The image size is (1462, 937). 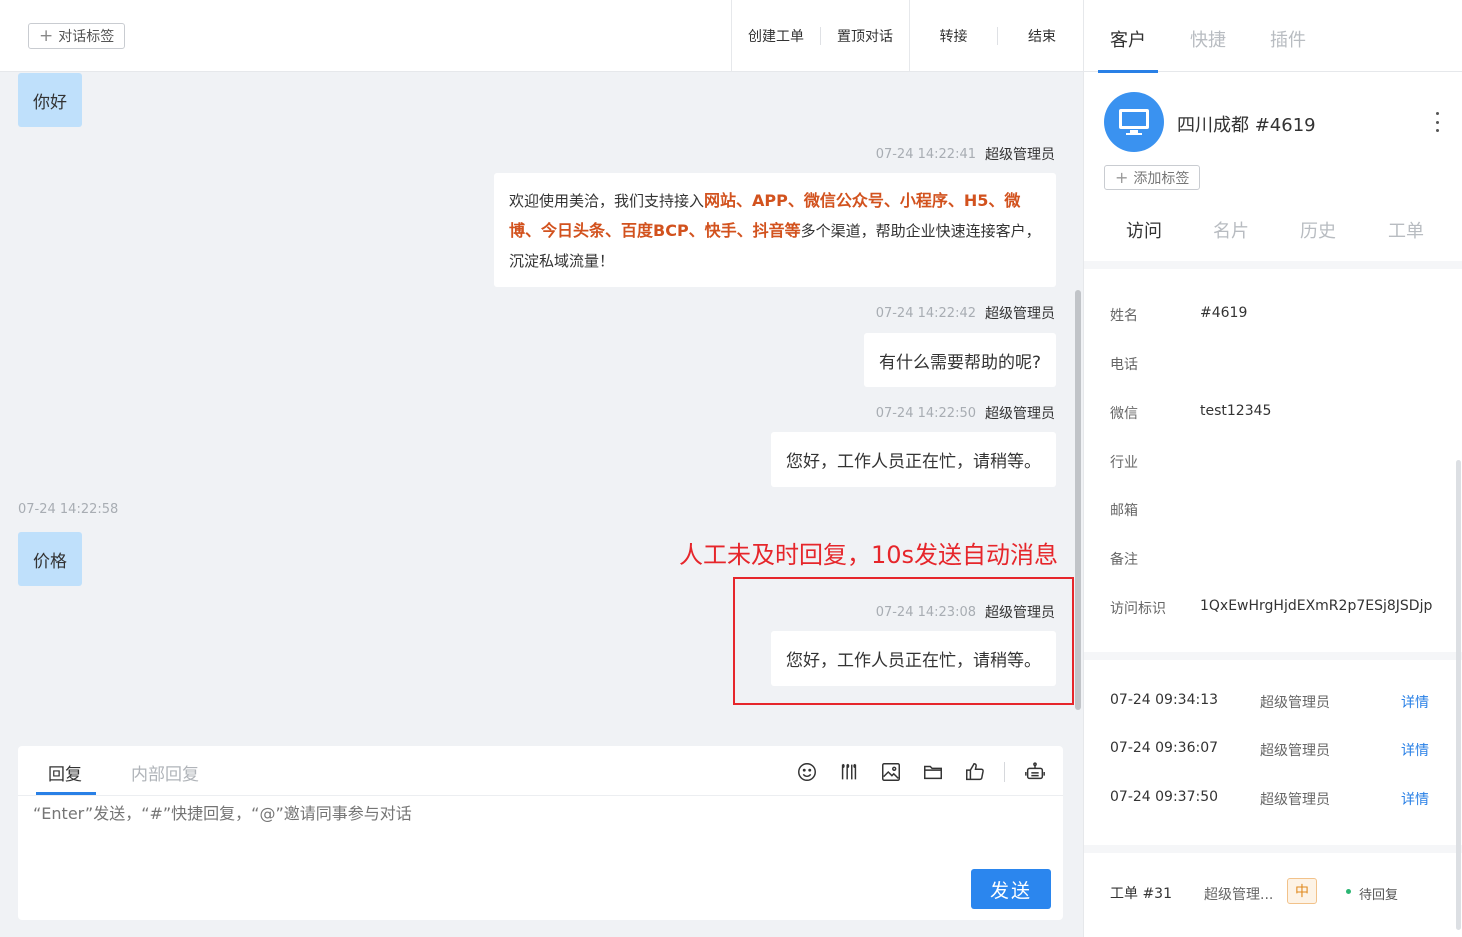 I want to click on field-value-visit-id: 1QxEwHrgHjdEXmR2p7ESj8JSDjp, so click(x=1316, y=606).